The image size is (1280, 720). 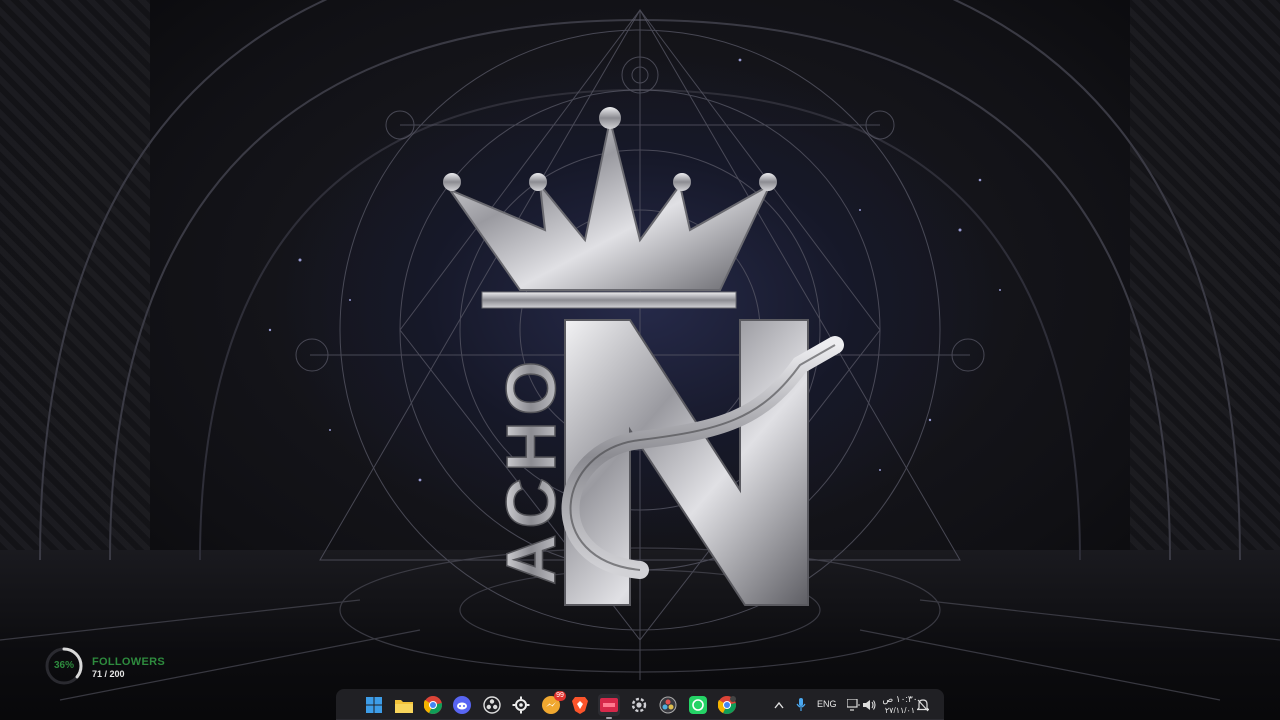 What do you see at coordinates (727, 705) in the screenshot?
I see `chrome-profile-icon` at bounding box center [727, 705].